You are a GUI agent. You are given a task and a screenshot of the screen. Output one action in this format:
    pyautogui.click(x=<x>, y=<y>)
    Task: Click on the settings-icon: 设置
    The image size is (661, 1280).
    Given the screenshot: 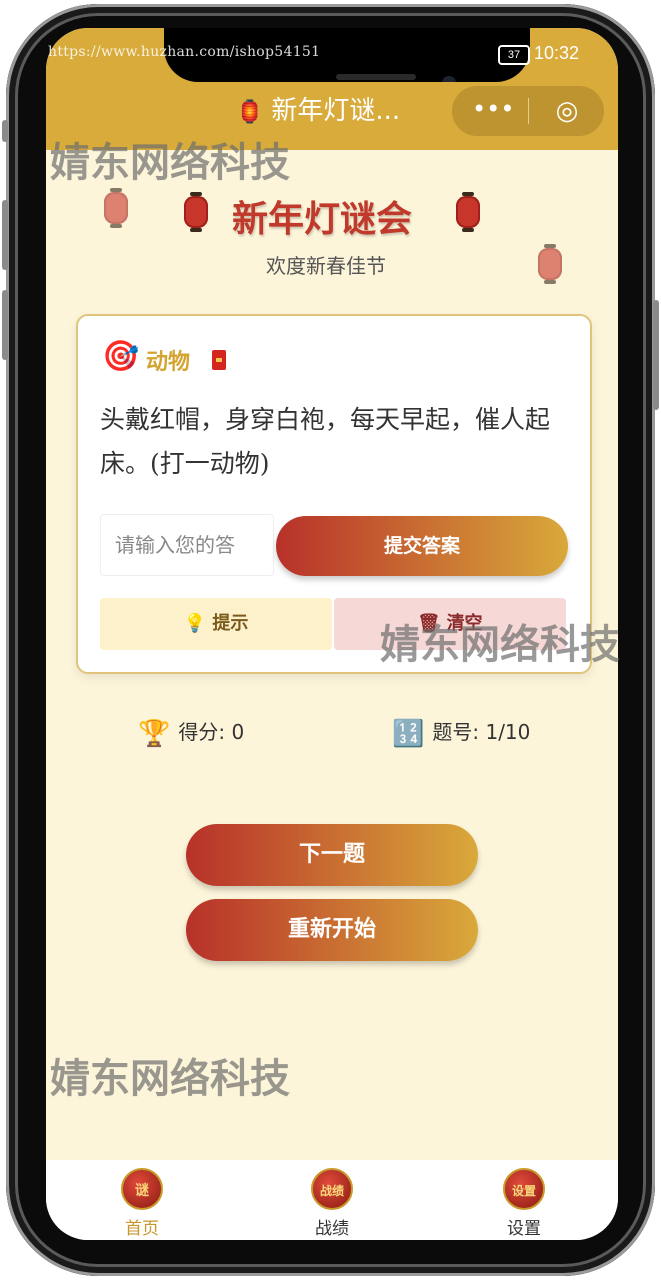 What is the action you would take?
    pyautogui.click(x=524, y=1189)
    